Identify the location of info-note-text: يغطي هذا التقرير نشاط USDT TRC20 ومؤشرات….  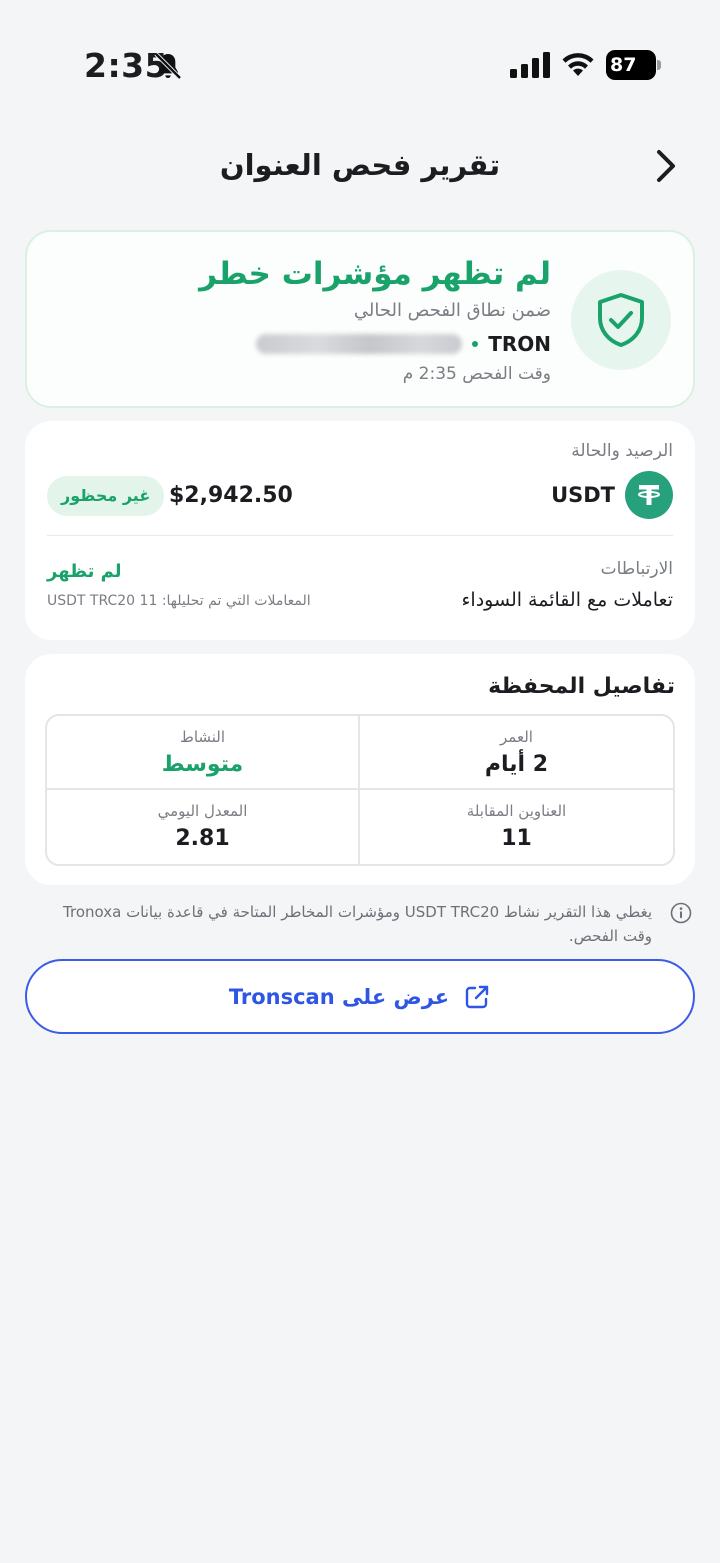
(357, 924).